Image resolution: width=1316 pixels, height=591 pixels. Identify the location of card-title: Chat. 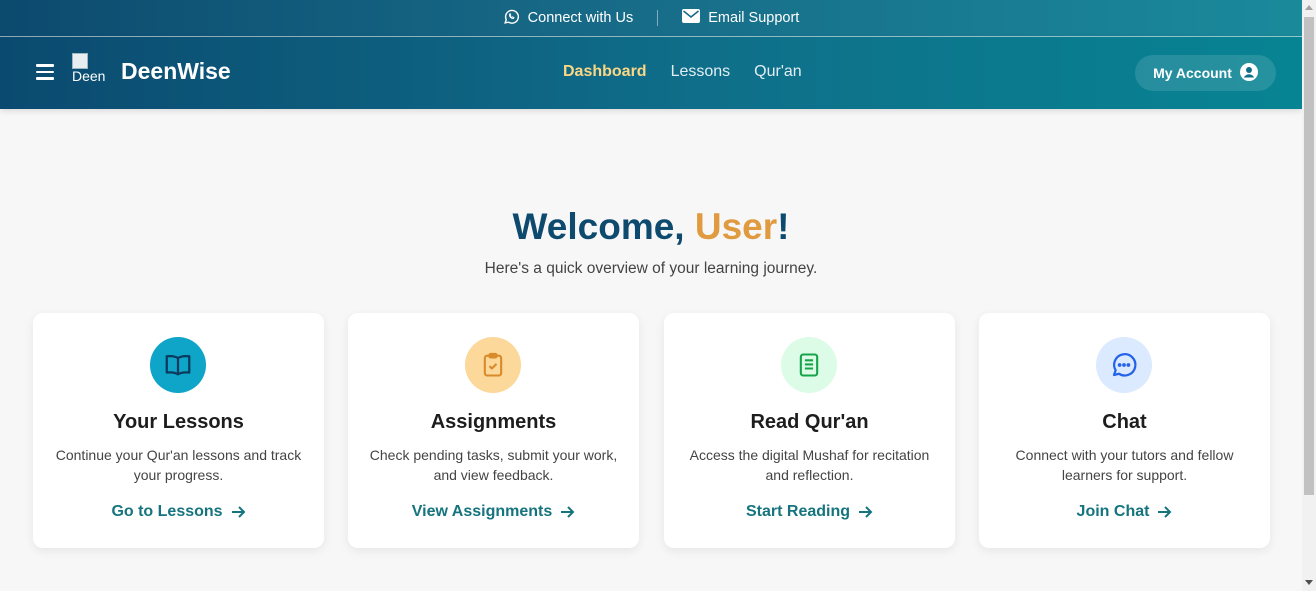
(1124, 422).